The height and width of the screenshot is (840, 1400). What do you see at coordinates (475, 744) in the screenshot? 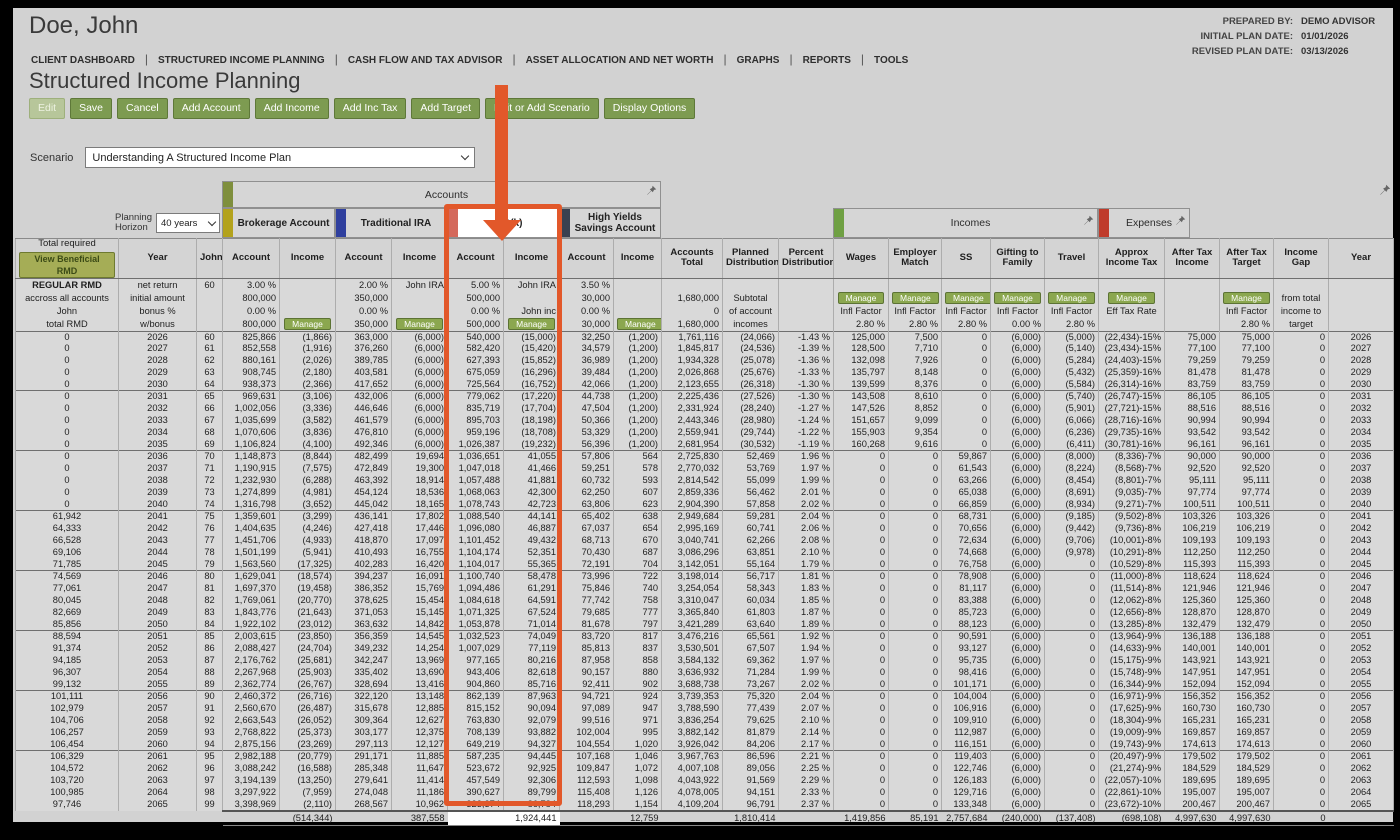
I see `row-2060-k401_account: 649,219` at bounding box center [475, 744].